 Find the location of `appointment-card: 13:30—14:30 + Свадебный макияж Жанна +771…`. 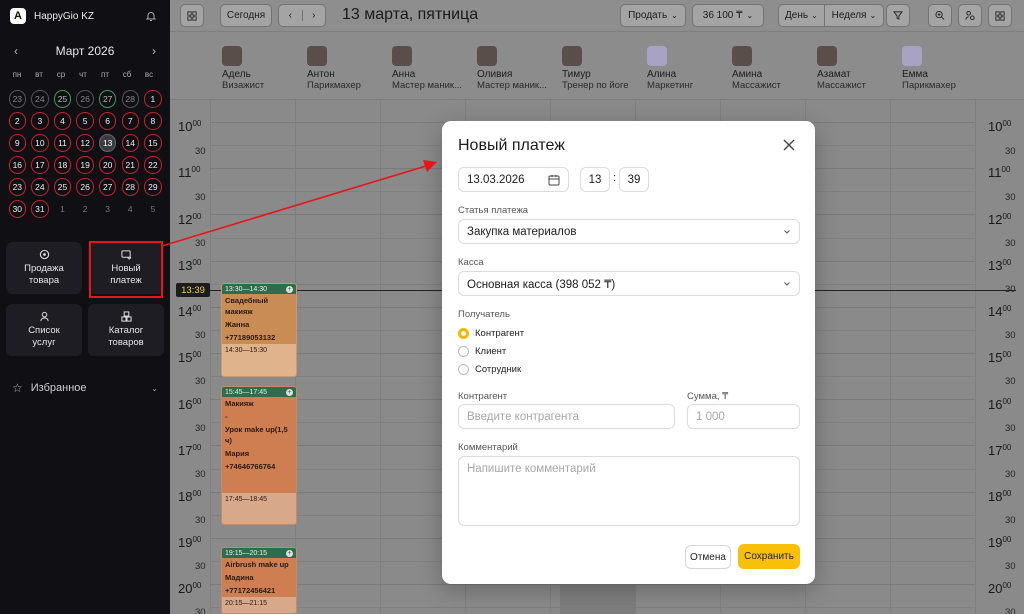

appointment-card: 13:30—14:30 + Свадебный макияж Жанна +771… is located at coordinates (259, 330).